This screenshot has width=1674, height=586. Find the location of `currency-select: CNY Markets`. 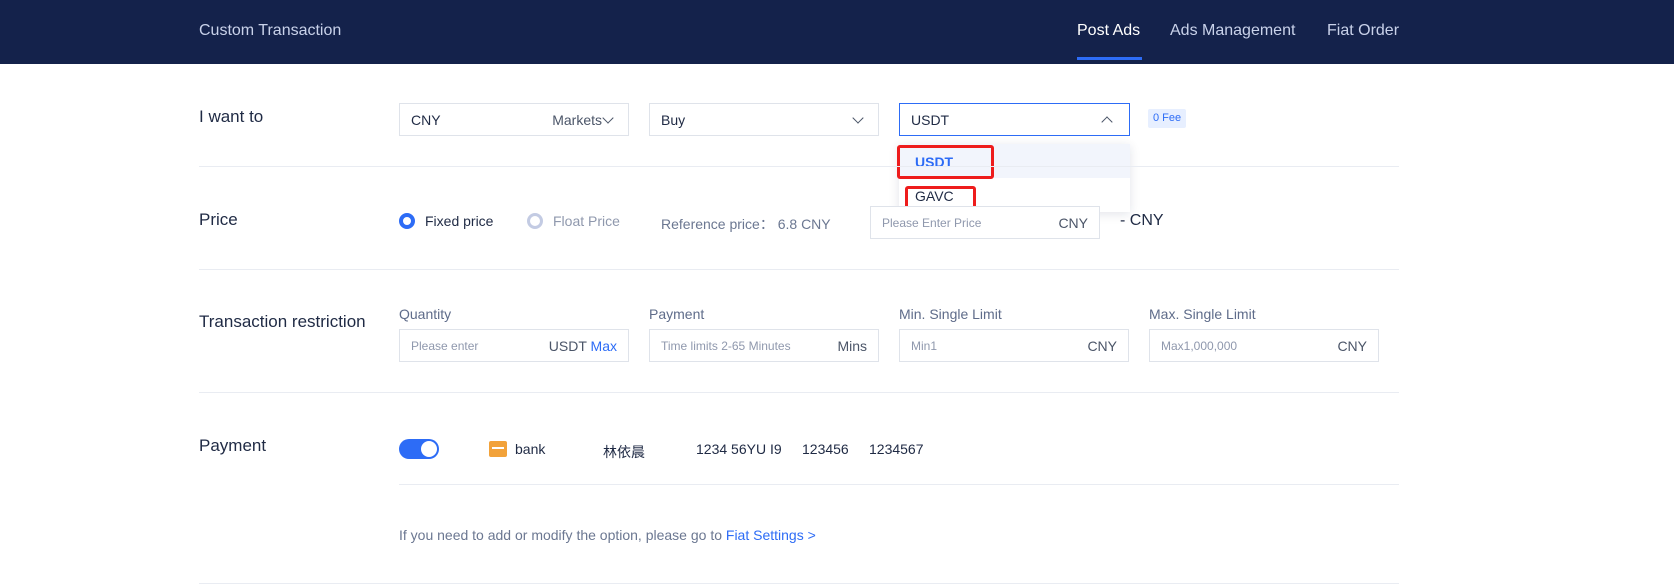

currency-select: CNY Markets is located at coordinates (514, 119).